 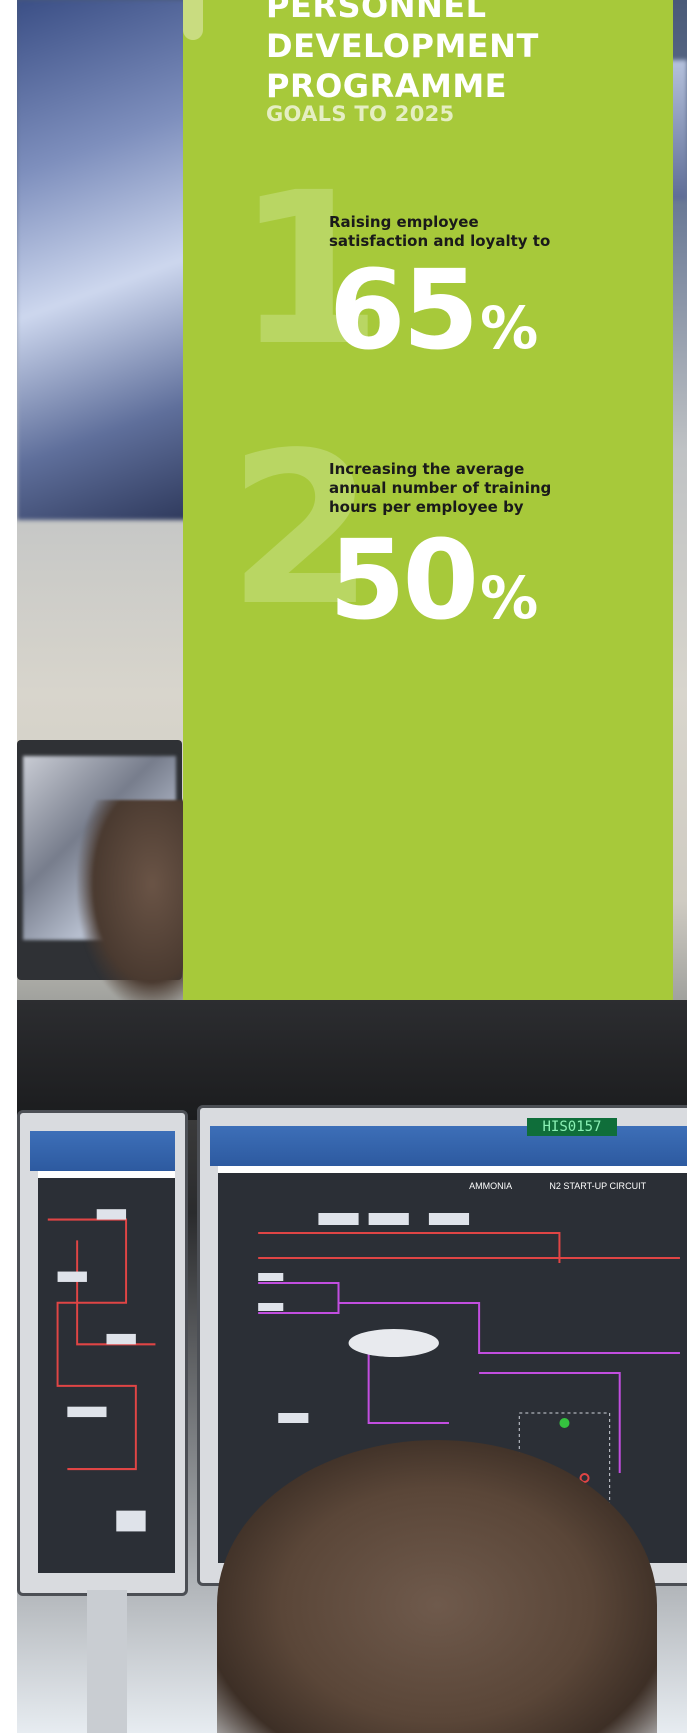 I want to click on left-monitor-toolbar, so click(x=102, y=1151).